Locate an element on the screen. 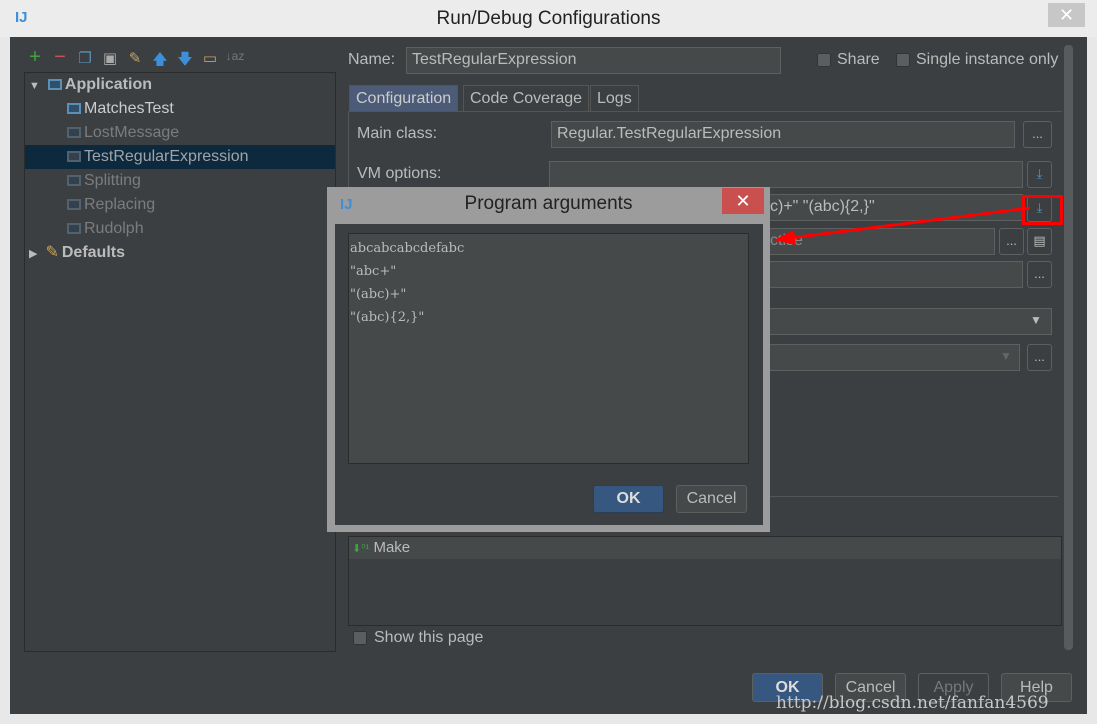  arrow-line is located at coordinates (910, 223).